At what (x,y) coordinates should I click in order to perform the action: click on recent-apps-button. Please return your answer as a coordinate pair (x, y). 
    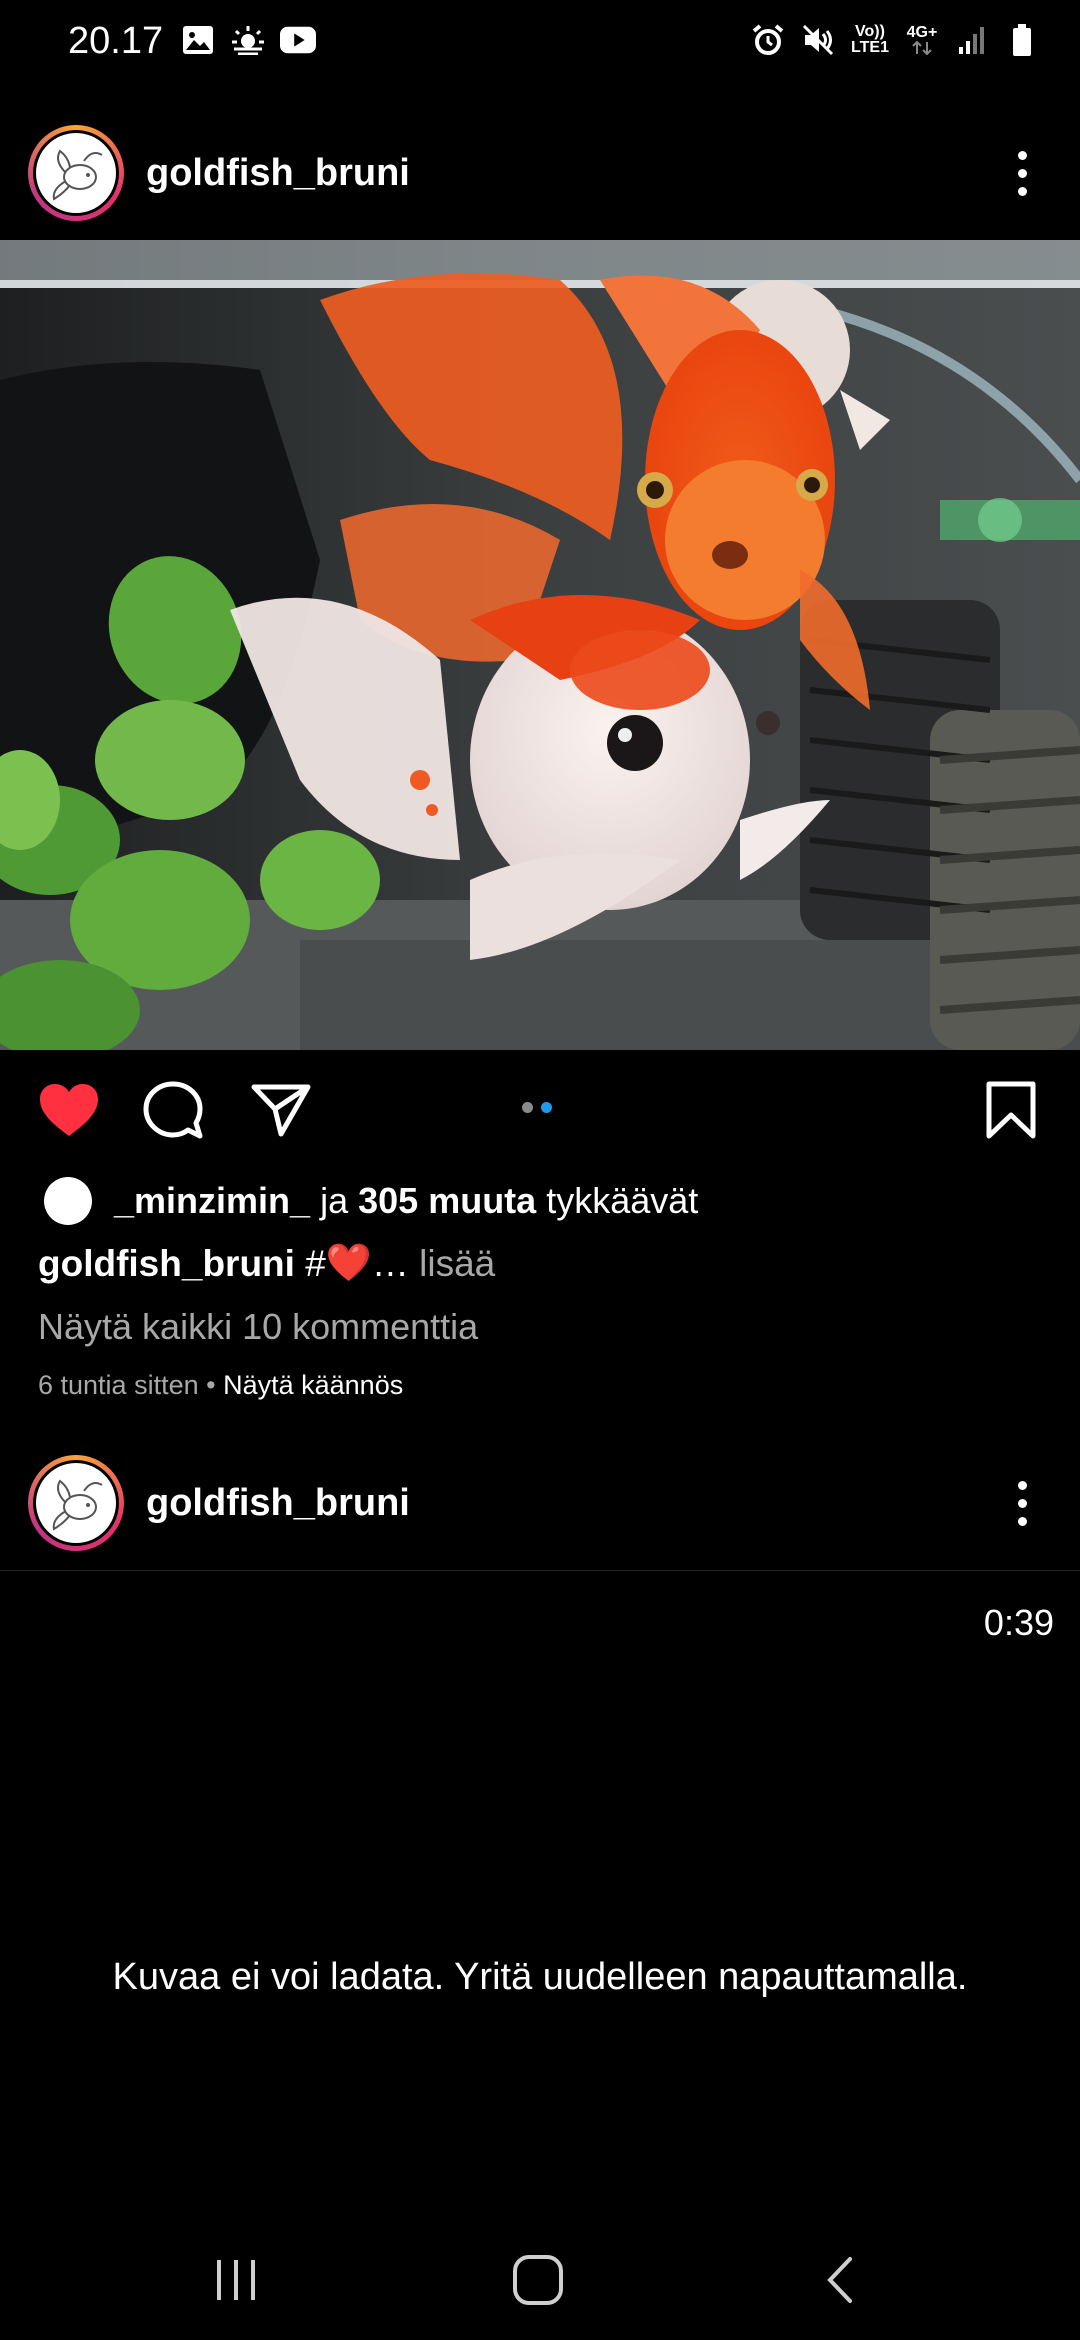
    Looking at the image, I should click on (236, 2280).